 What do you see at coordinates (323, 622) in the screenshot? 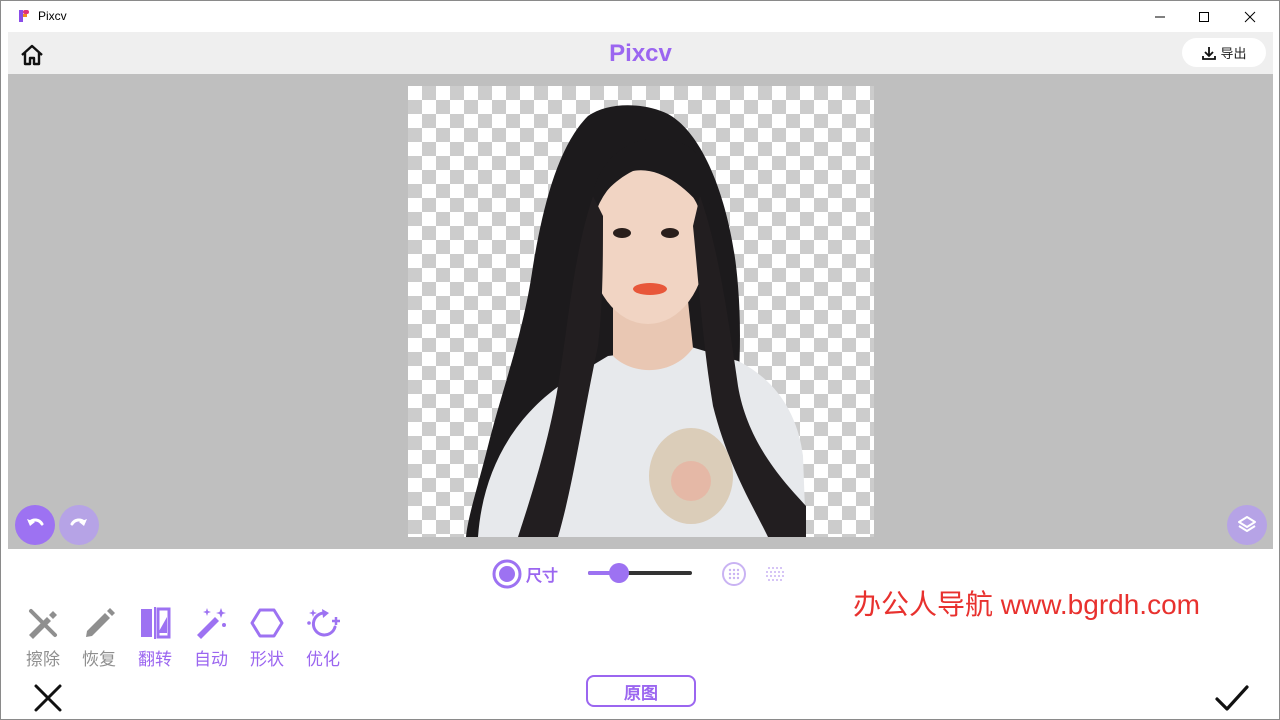
I see `sparkle-refresh-icon` at bounding box center [323, 622].